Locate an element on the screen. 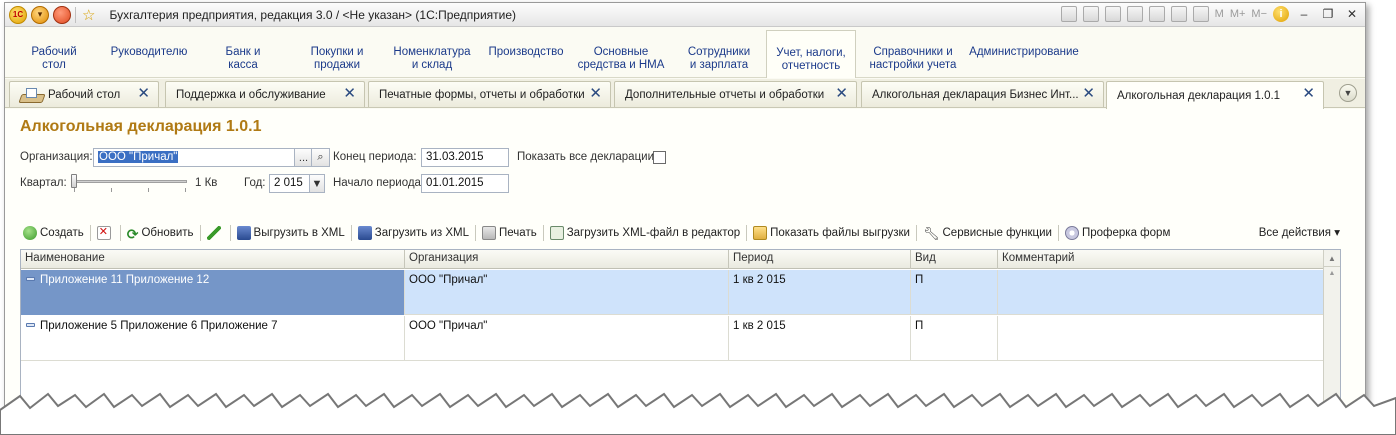 The height and width of the screenshot is (435, 1396). delete-button is located at coordinates (105, 233).